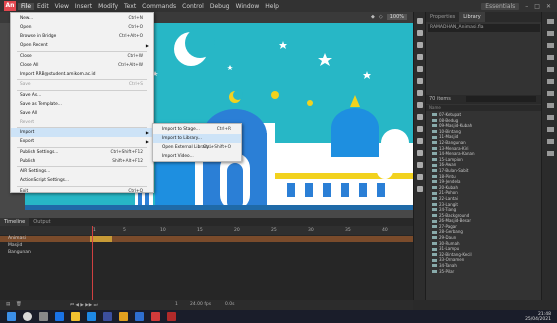 The image size is (557, 323). Describe the element at coordinates (526, 6) in the screenshot. I see `minimize-icon: –` at that location.